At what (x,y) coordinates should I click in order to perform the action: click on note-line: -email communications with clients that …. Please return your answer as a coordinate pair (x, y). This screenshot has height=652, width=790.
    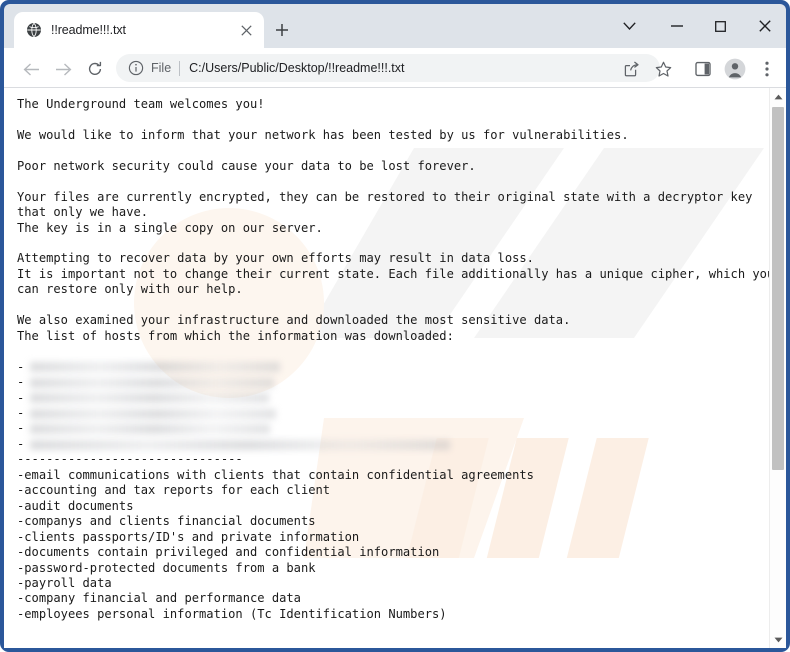
    Looking at the image, I should click on (275, 474).